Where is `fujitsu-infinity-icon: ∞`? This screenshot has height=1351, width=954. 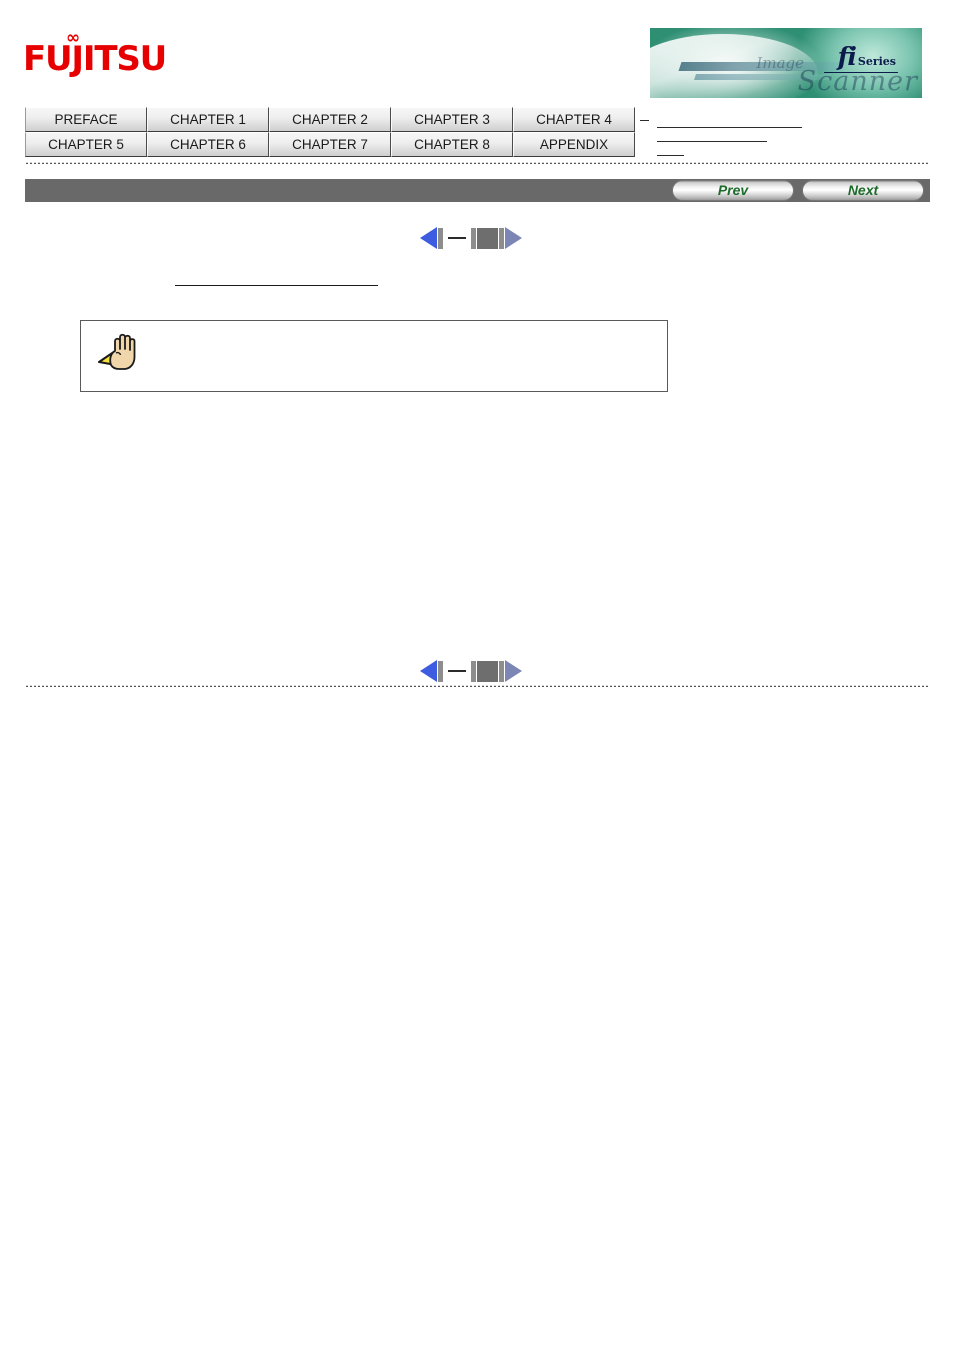
fujitsu-infinity-icon: ∞ is located at coordinates (73, 38).